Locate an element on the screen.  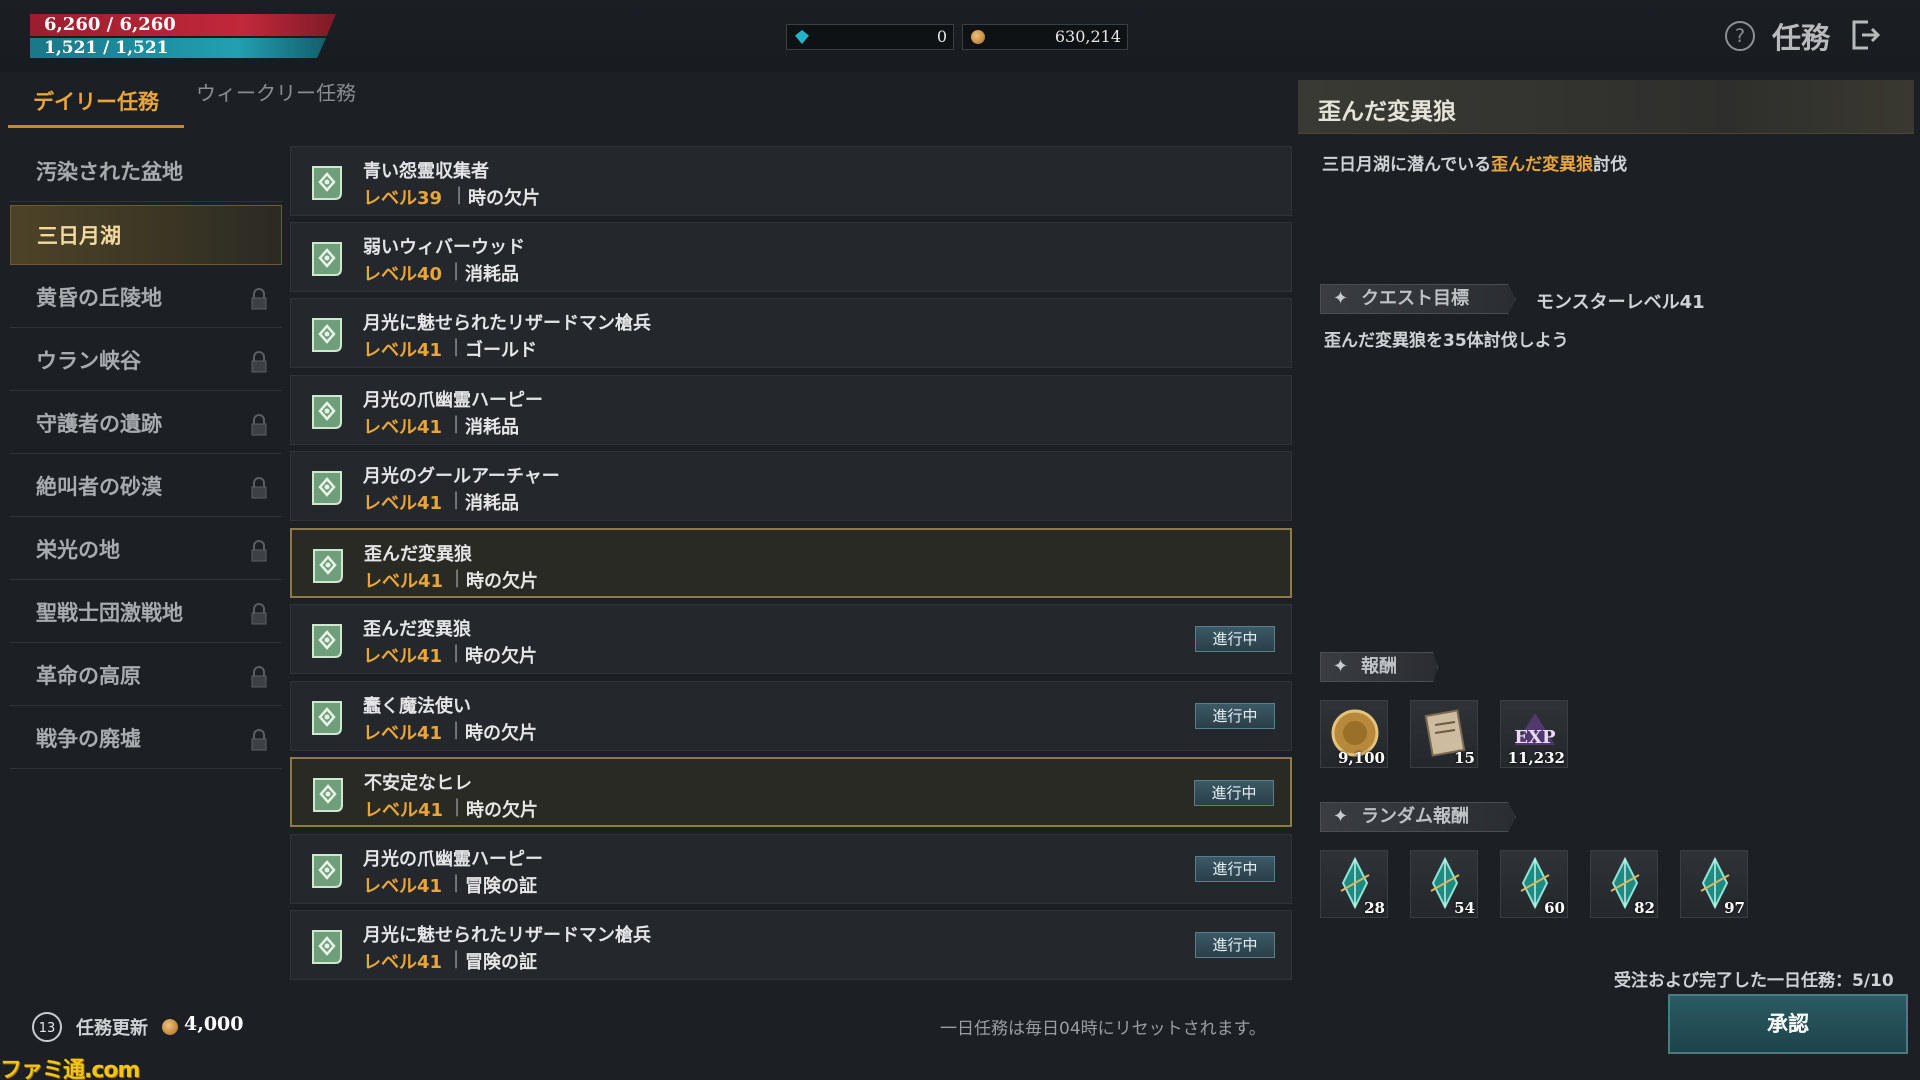
quest-row: 月光に魅せられたリザードマン槍兵 レベル41 | 冒険の証 進行中 is located at coordinates (791, 945).